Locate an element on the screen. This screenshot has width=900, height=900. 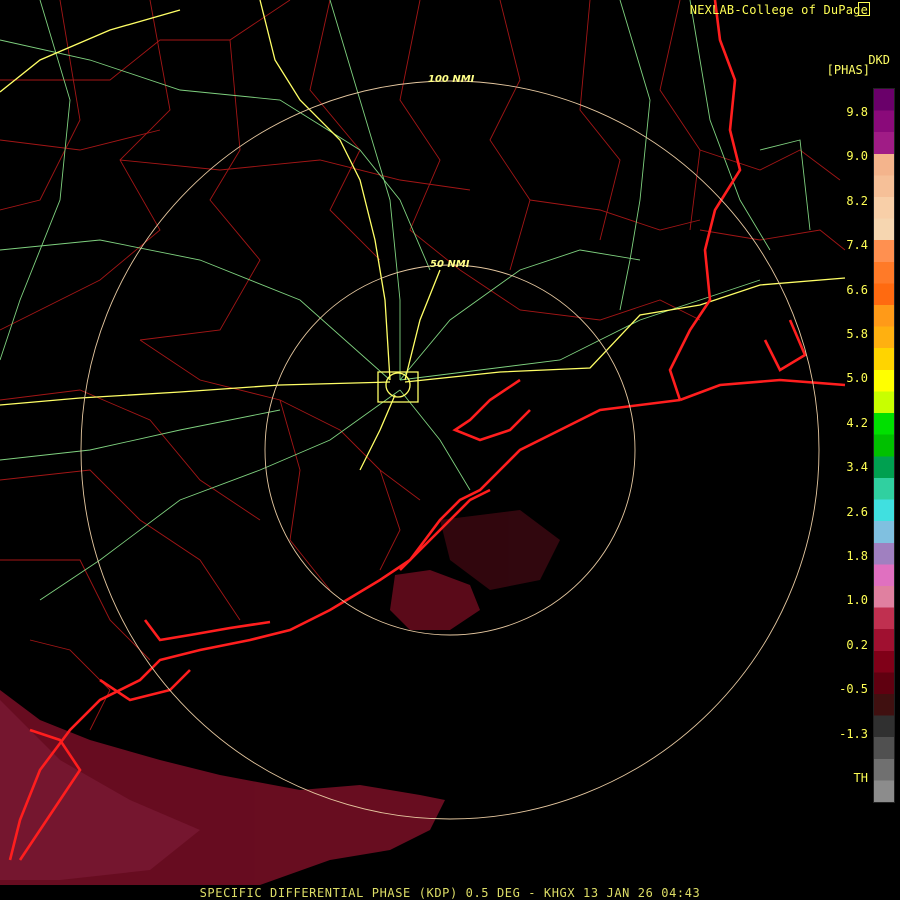
color-scale-tick: 3.4 is located at coordinates (857, 467).